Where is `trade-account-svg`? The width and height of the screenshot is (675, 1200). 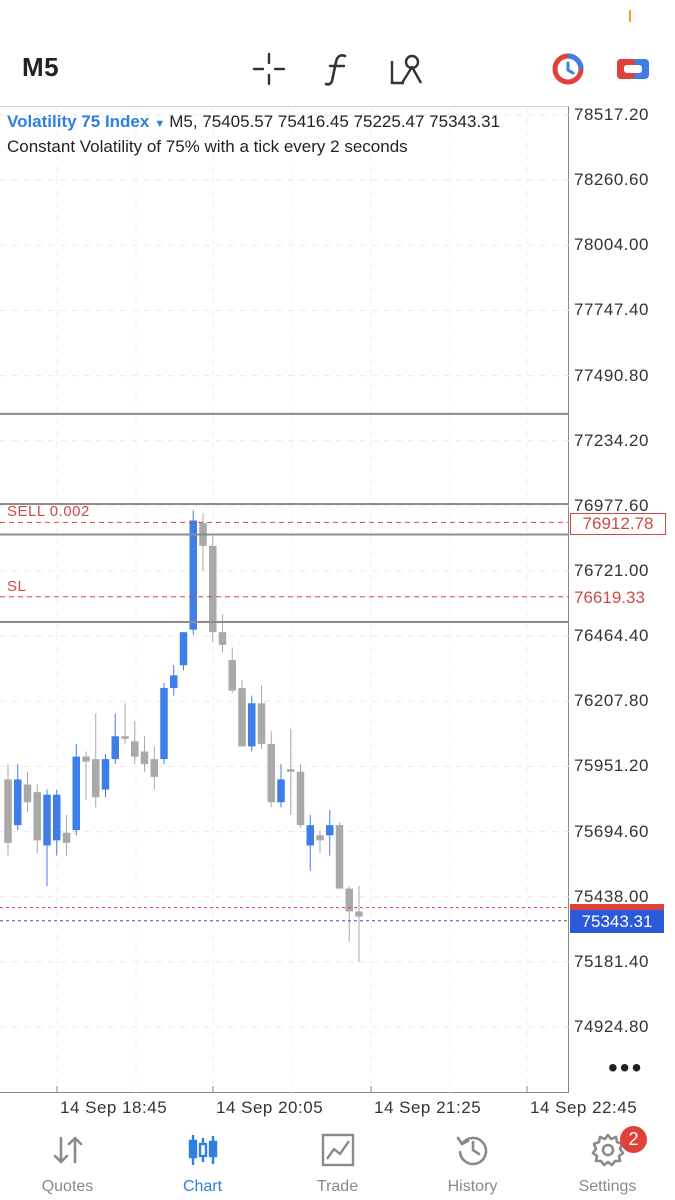 trade-account-svg is located at coordinates (568, 69).